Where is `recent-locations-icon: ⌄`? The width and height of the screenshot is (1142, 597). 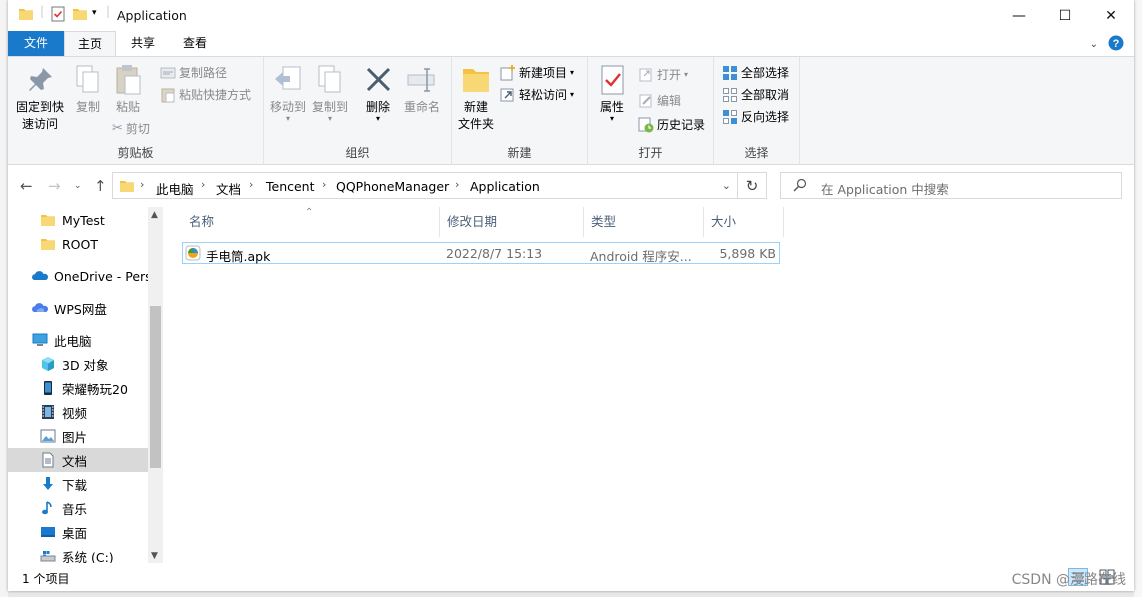 recent-locations-icon: ⌄ is located at coordinates (78, 186).